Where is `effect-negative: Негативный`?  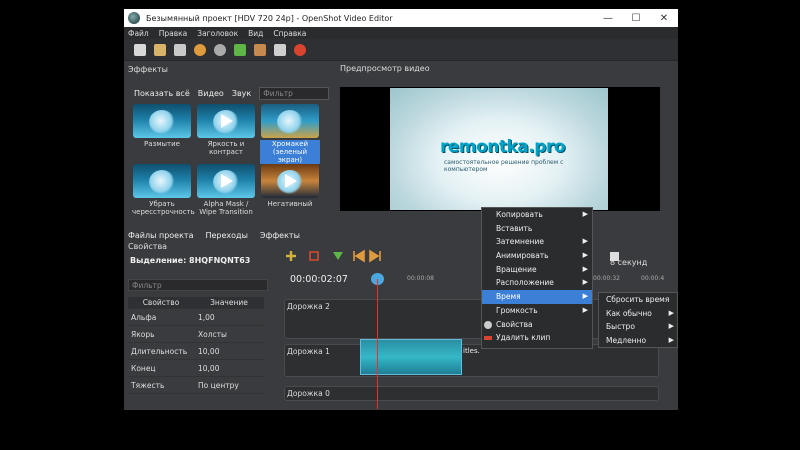
effect-negative: Негативный is located at coordinates (290, 186).